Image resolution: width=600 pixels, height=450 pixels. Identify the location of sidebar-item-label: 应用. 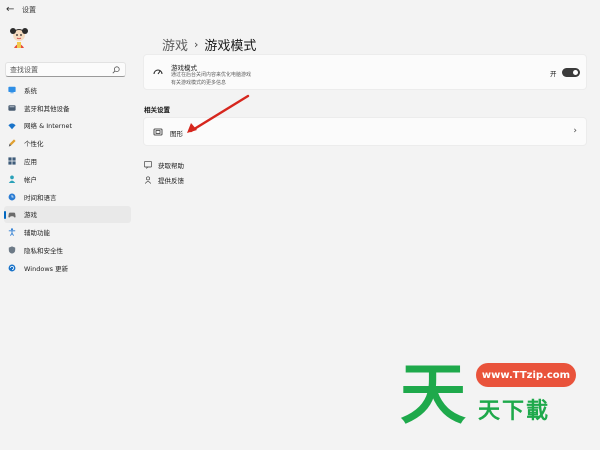
(30, 162).